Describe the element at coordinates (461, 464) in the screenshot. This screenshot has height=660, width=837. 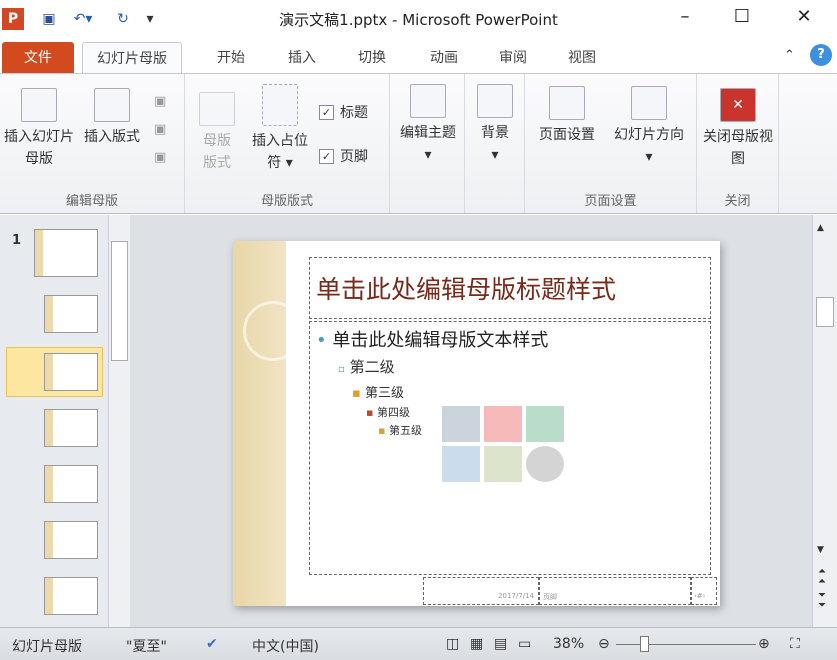
I see `picture-icon` at that location.